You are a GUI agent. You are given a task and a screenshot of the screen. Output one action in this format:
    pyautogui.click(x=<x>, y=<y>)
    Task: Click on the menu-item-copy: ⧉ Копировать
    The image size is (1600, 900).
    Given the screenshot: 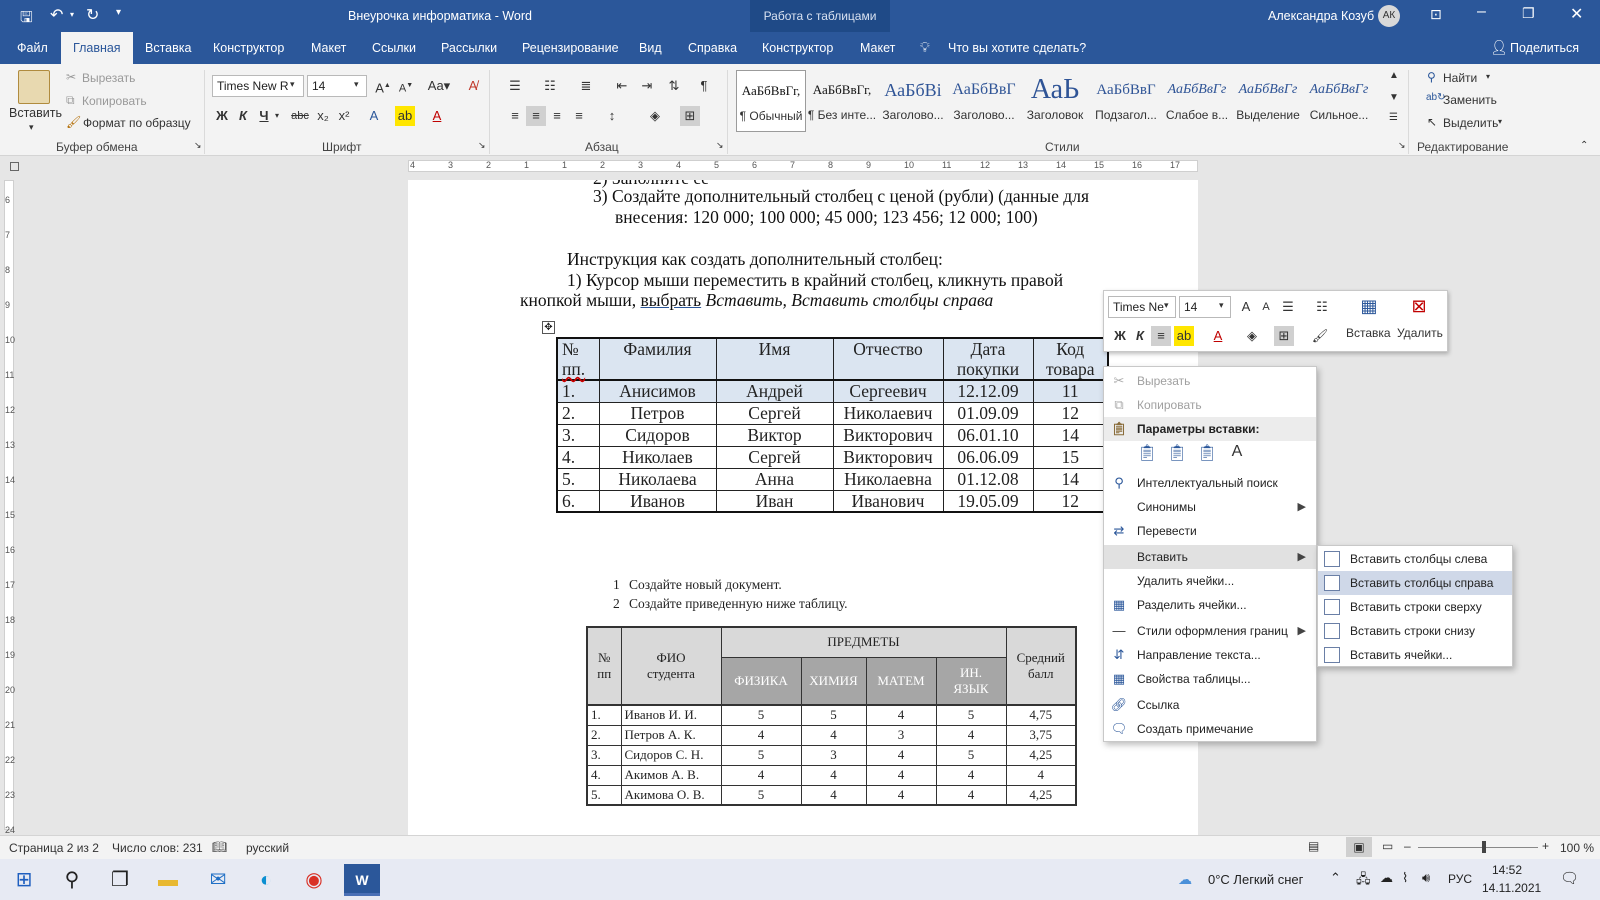 What is the action you would take?
    pyautogui.click(x=1210, y=405)
    